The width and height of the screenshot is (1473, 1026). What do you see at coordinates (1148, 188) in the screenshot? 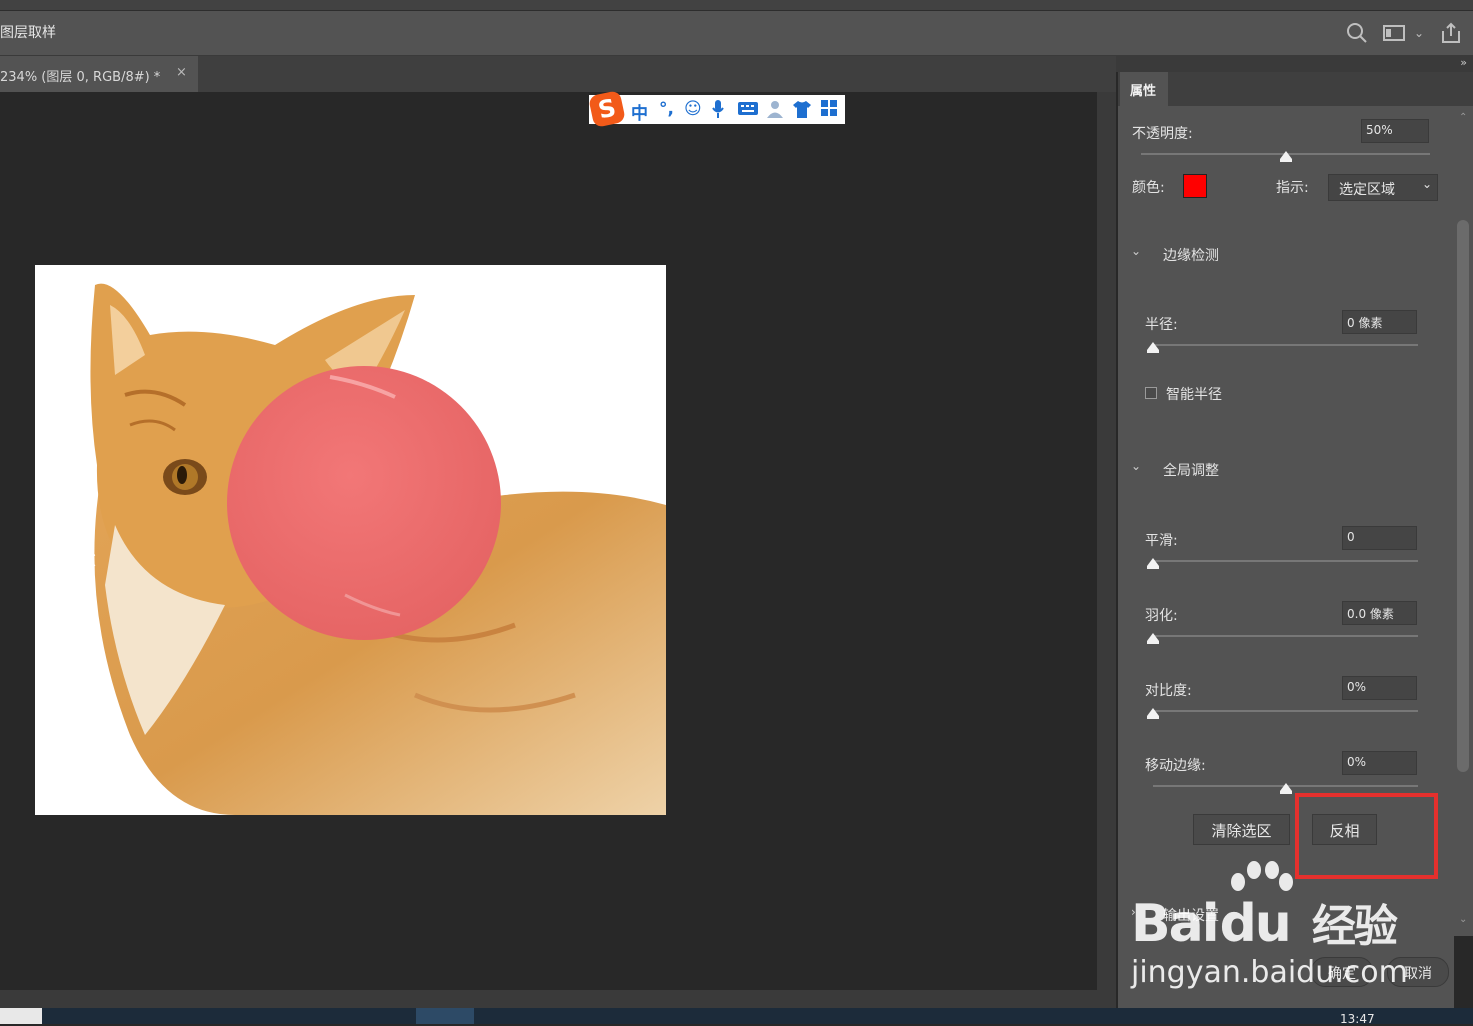
I see `color-label: 颜色:` at bounding box center [1148, 188].